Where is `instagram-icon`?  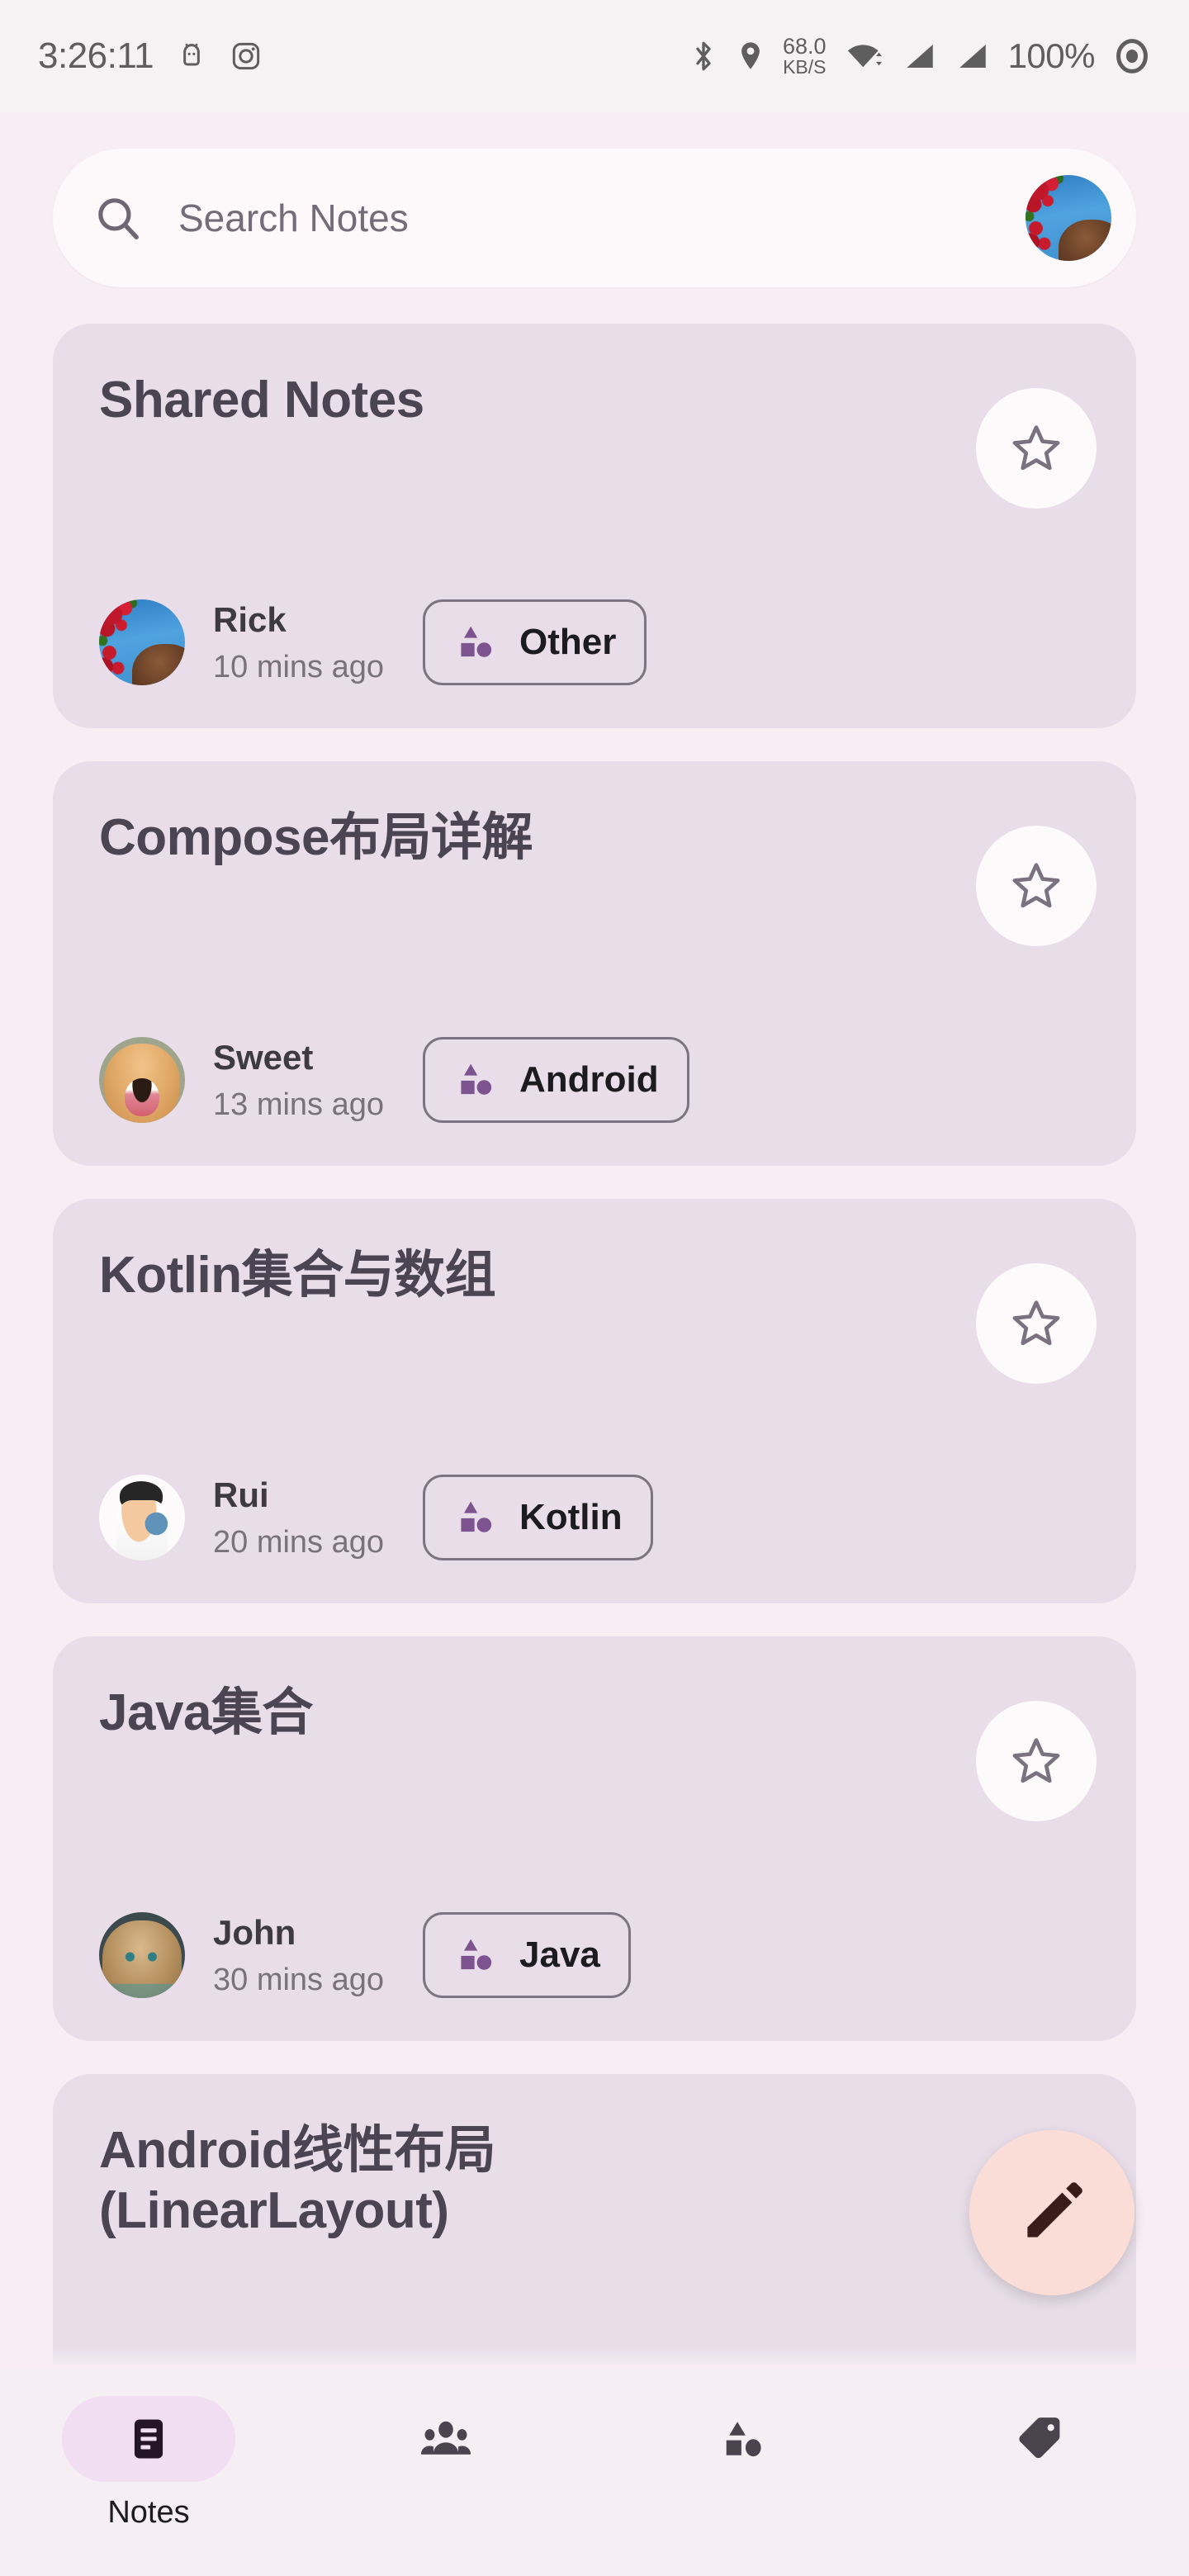 instagram-icon is located at coordinates (246, 56).